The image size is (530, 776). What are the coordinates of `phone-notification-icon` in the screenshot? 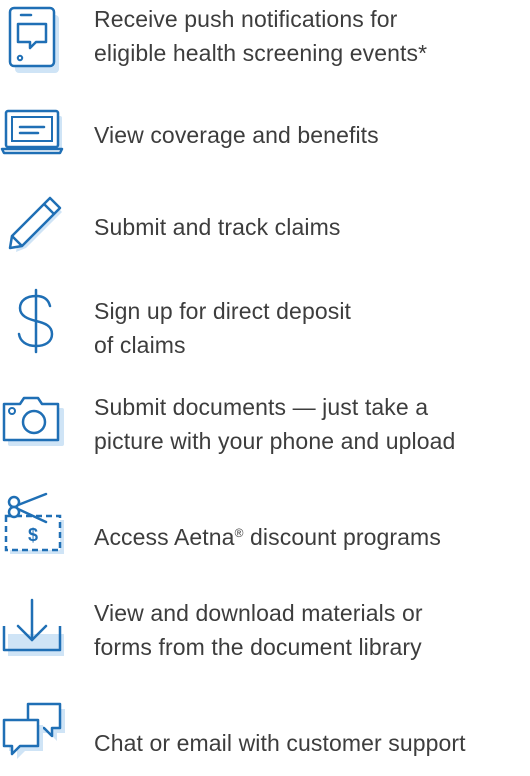 It's located at (36, 38).